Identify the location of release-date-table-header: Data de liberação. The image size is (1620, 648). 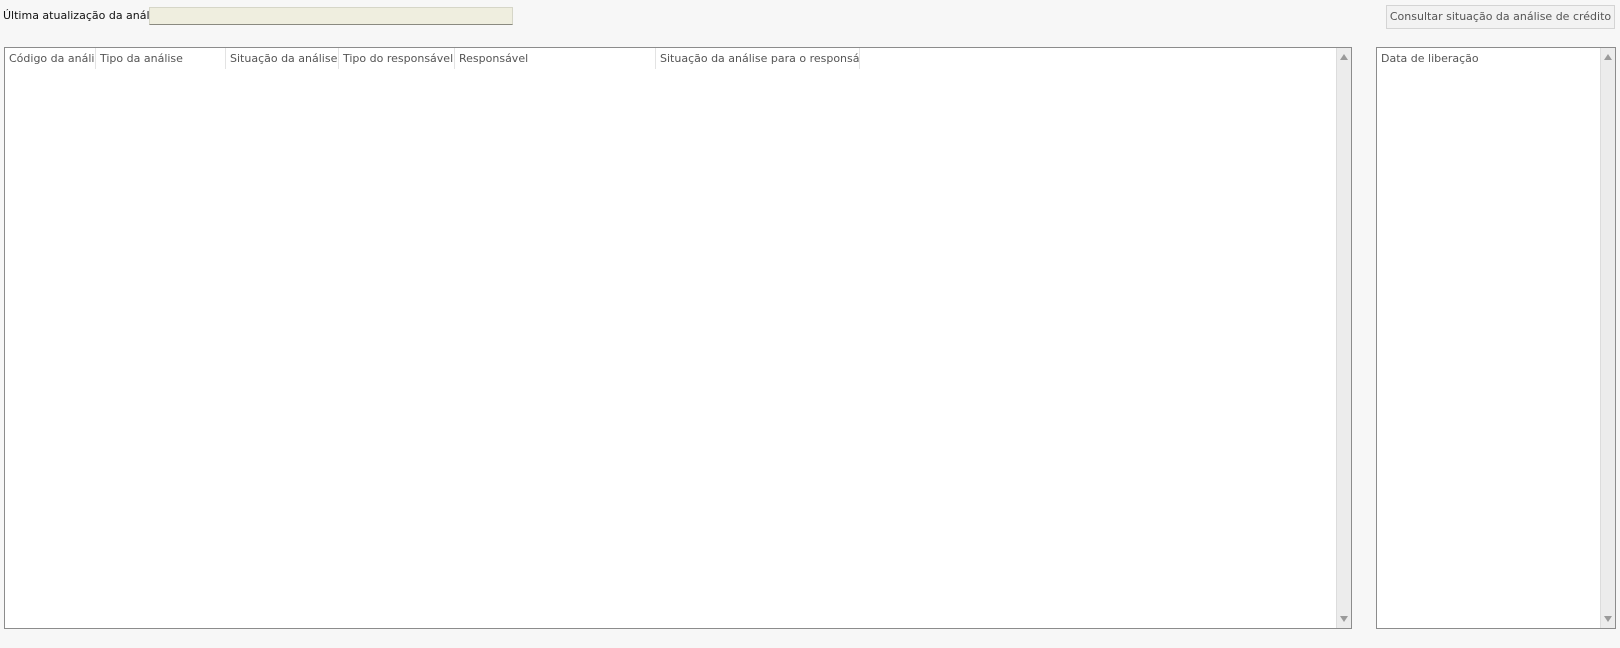
(1437, 58).